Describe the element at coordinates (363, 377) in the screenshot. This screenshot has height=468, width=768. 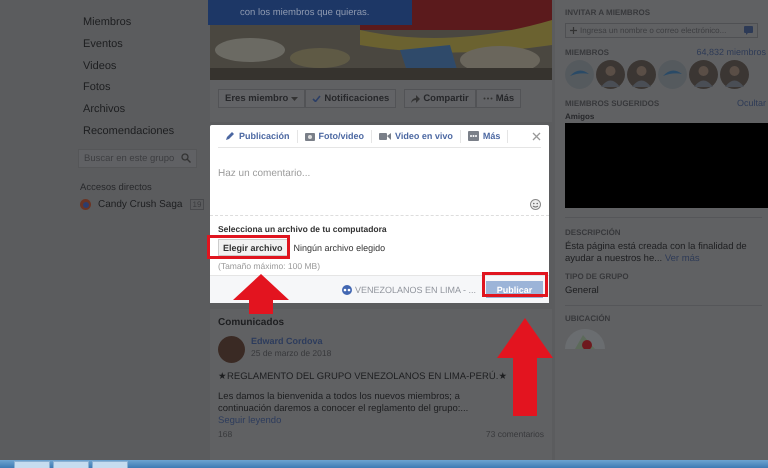
I see `post-headline: ★REGLAMENTO DEL GRUPO VENEZOLANOS EN LIMA-PERÚ.★` at that location.